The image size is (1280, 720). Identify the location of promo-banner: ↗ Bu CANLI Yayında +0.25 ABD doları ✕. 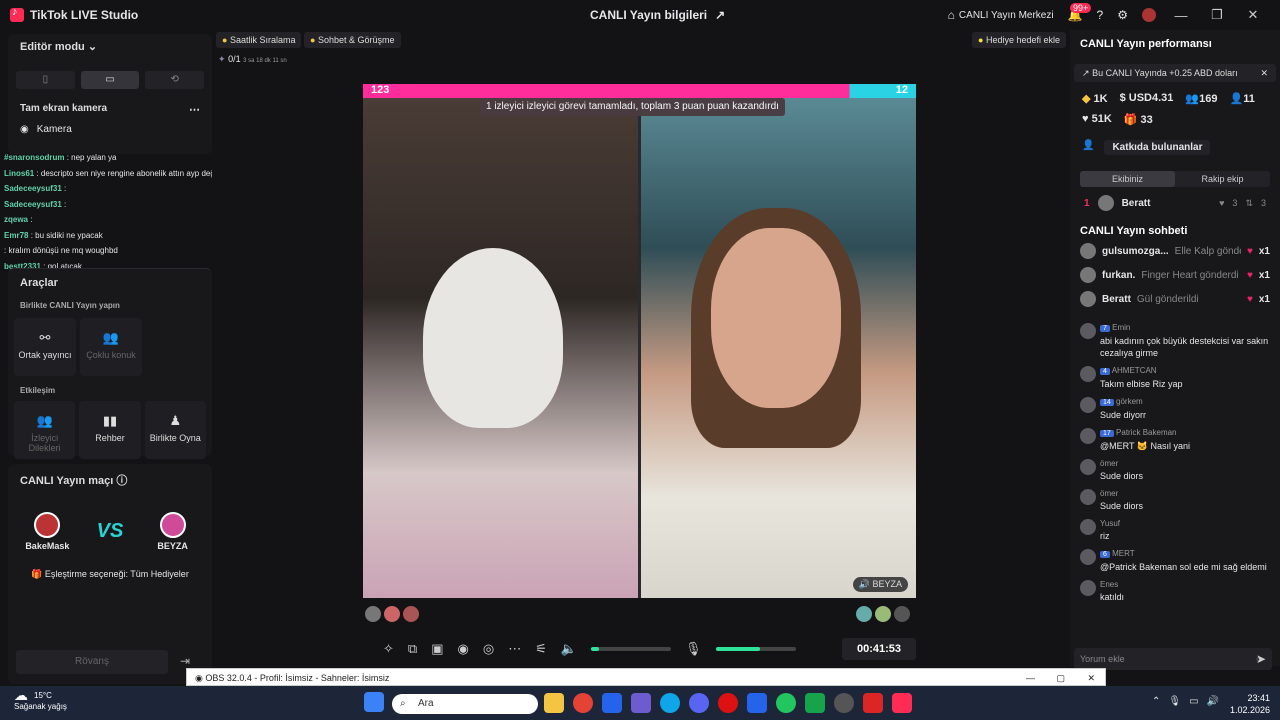
(1175, 73).